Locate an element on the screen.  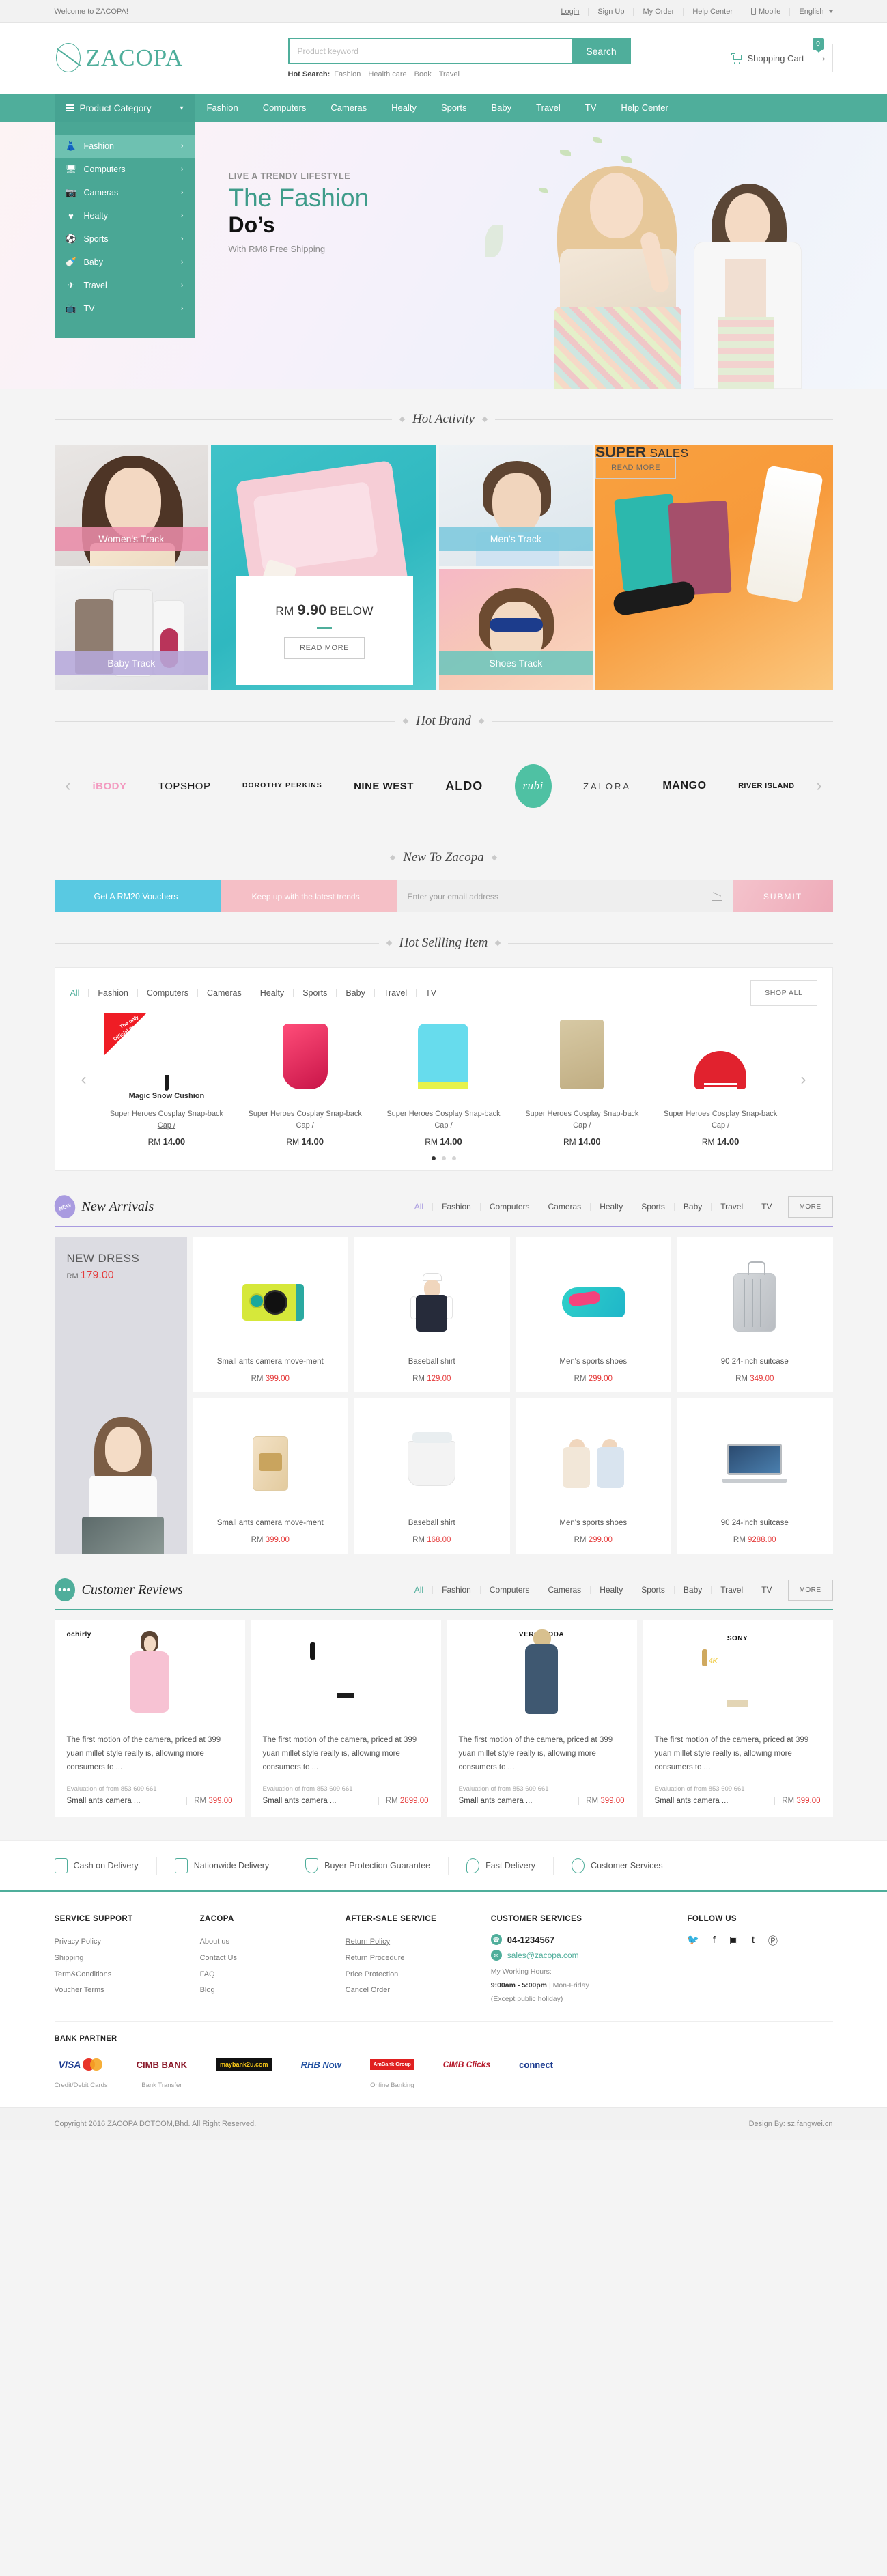
sidebar-item-computers: 🖥 Computers › is located at coordinates (125, 169).